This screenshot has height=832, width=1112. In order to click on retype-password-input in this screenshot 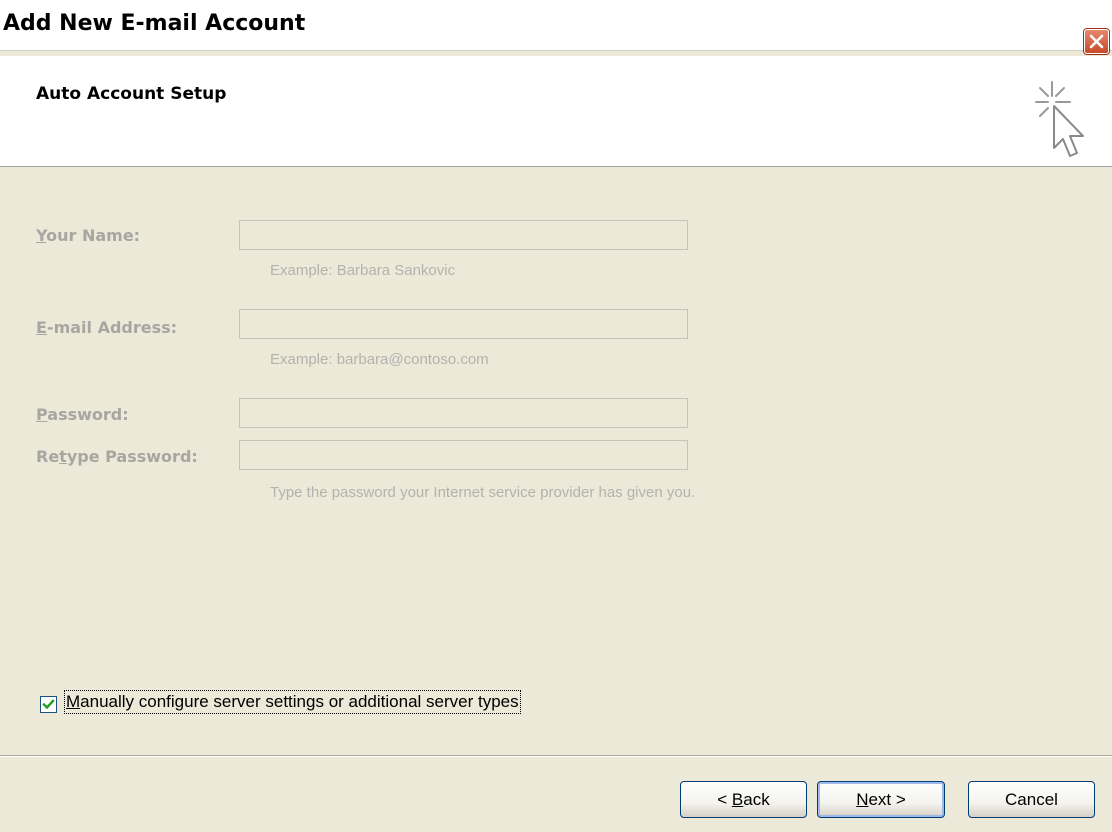, I will do `click(463, 455)`.